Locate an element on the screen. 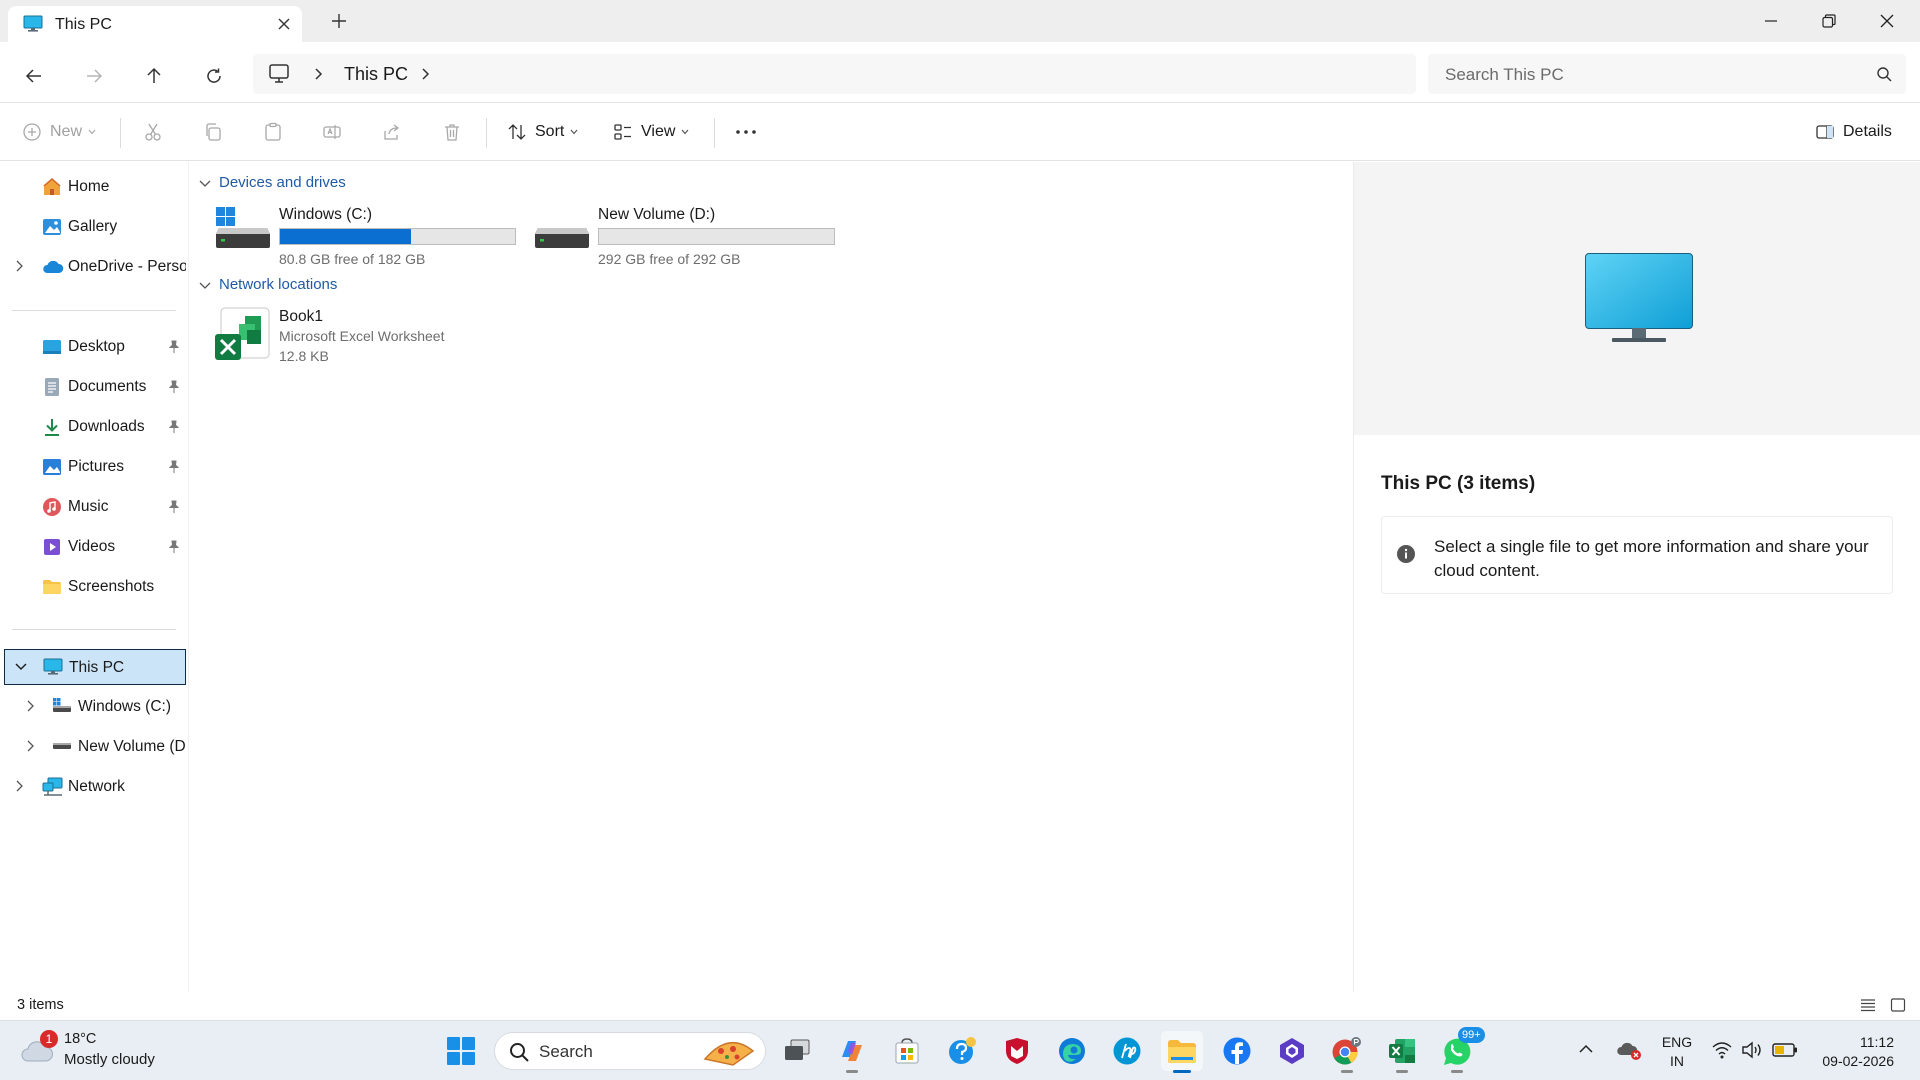 The height and width of the screenshot is (1080, 1920). drive-windows-c: Windows (C:) 80.8 GB free of 182 GB is located at coordinates (370, 234).